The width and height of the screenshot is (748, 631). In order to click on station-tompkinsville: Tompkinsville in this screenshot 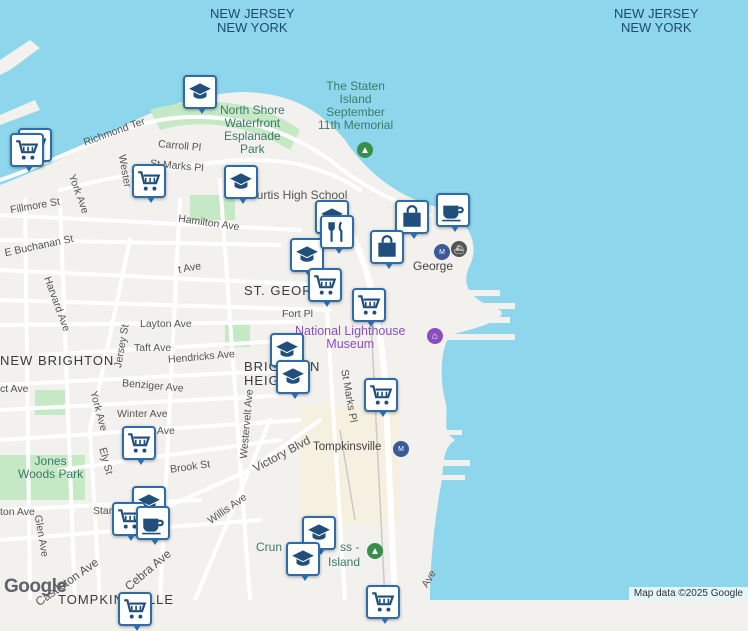, I will do `click(347, 447)`.